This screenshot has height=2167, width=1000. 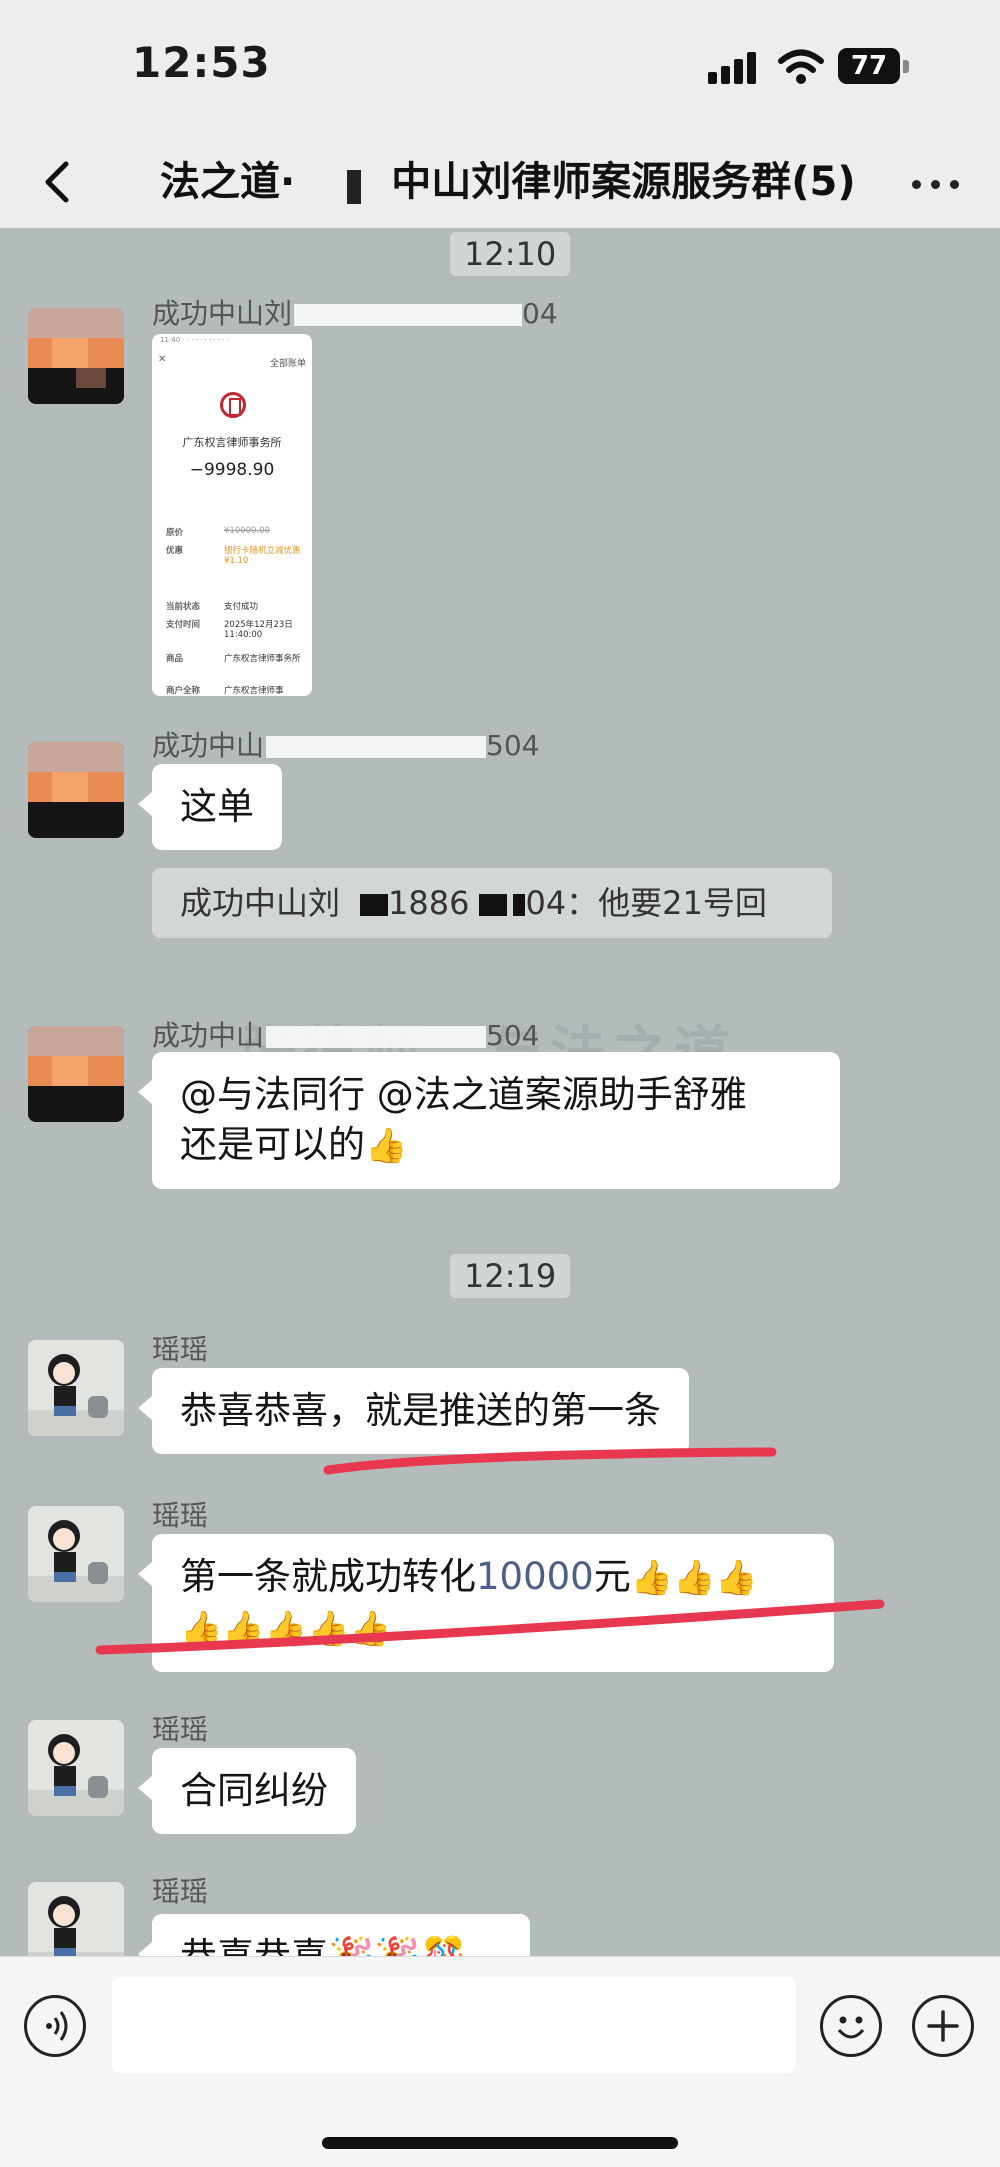 What do you see at coordinates (413, 1411) in the screenshot?
I see `message-bubble: 恭喜恭喜，就是推送的第一条` at bounding box center [413, 1411].